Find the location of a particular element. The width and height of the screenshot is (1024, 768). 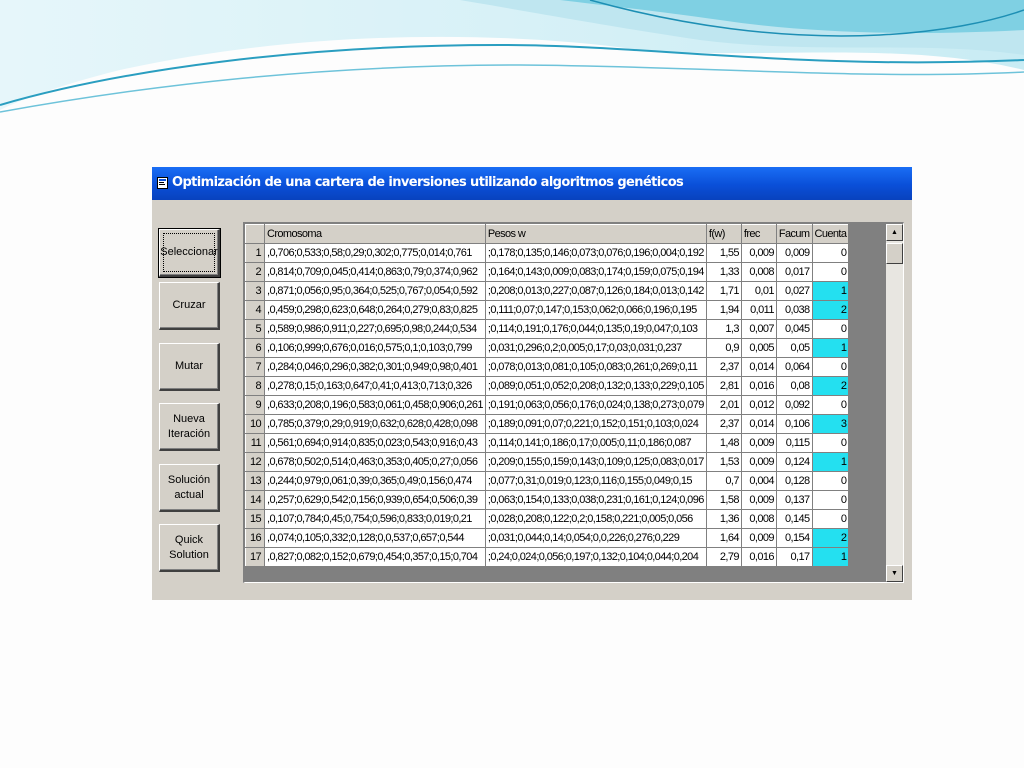

cromosoma-header: Cromosoma is located at coordinates (375, 234).